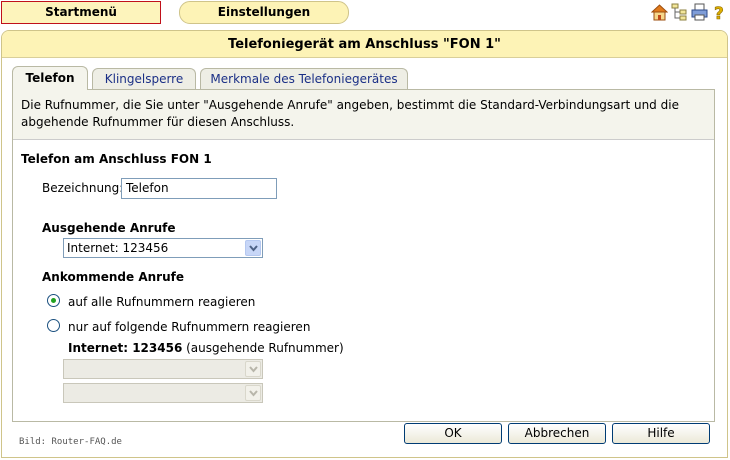 This screenshot has width=730, height=460. I want to click on radio-specific-numbers, so click(53, 325).